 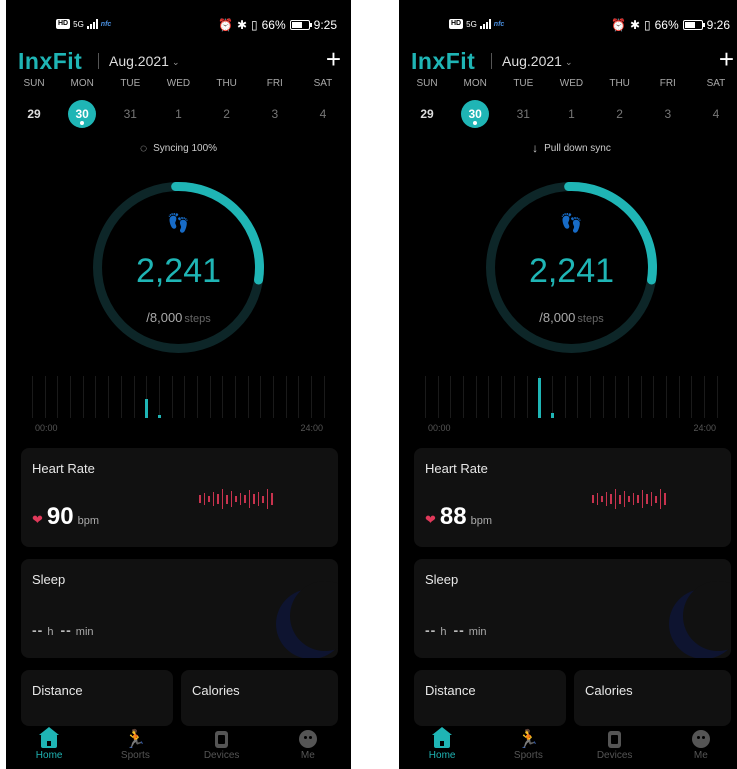 I want to click on clock-time: 9:25, so click(x=325, y=25).